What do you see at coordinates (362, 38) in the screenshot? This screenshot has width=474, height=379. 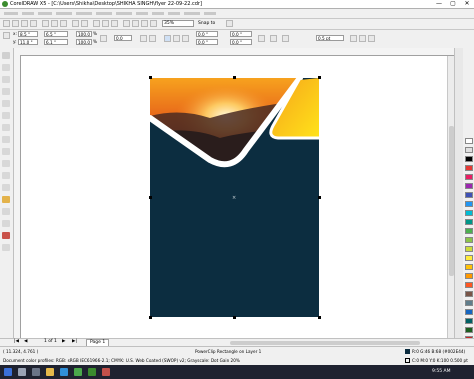 I see `to-back-icon` at bounding box center [362, 38].